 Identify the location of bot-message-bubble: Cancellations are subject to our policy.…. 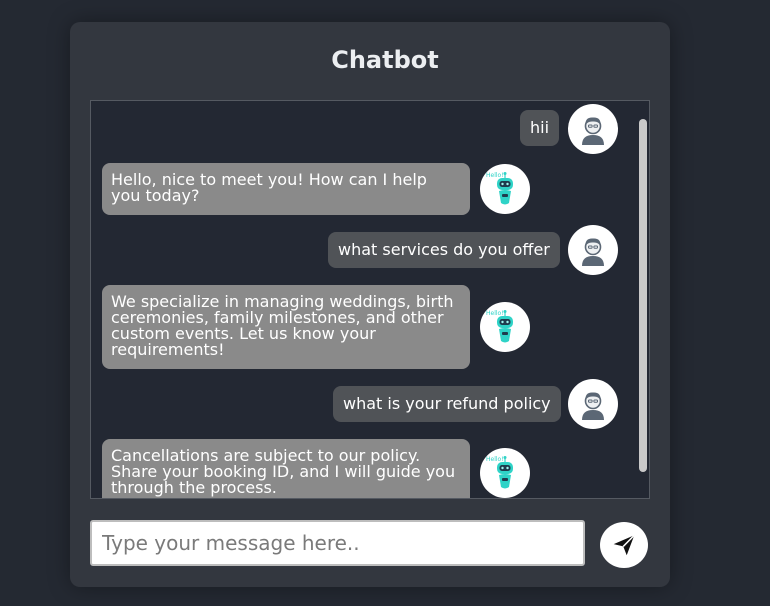
(286, 468).